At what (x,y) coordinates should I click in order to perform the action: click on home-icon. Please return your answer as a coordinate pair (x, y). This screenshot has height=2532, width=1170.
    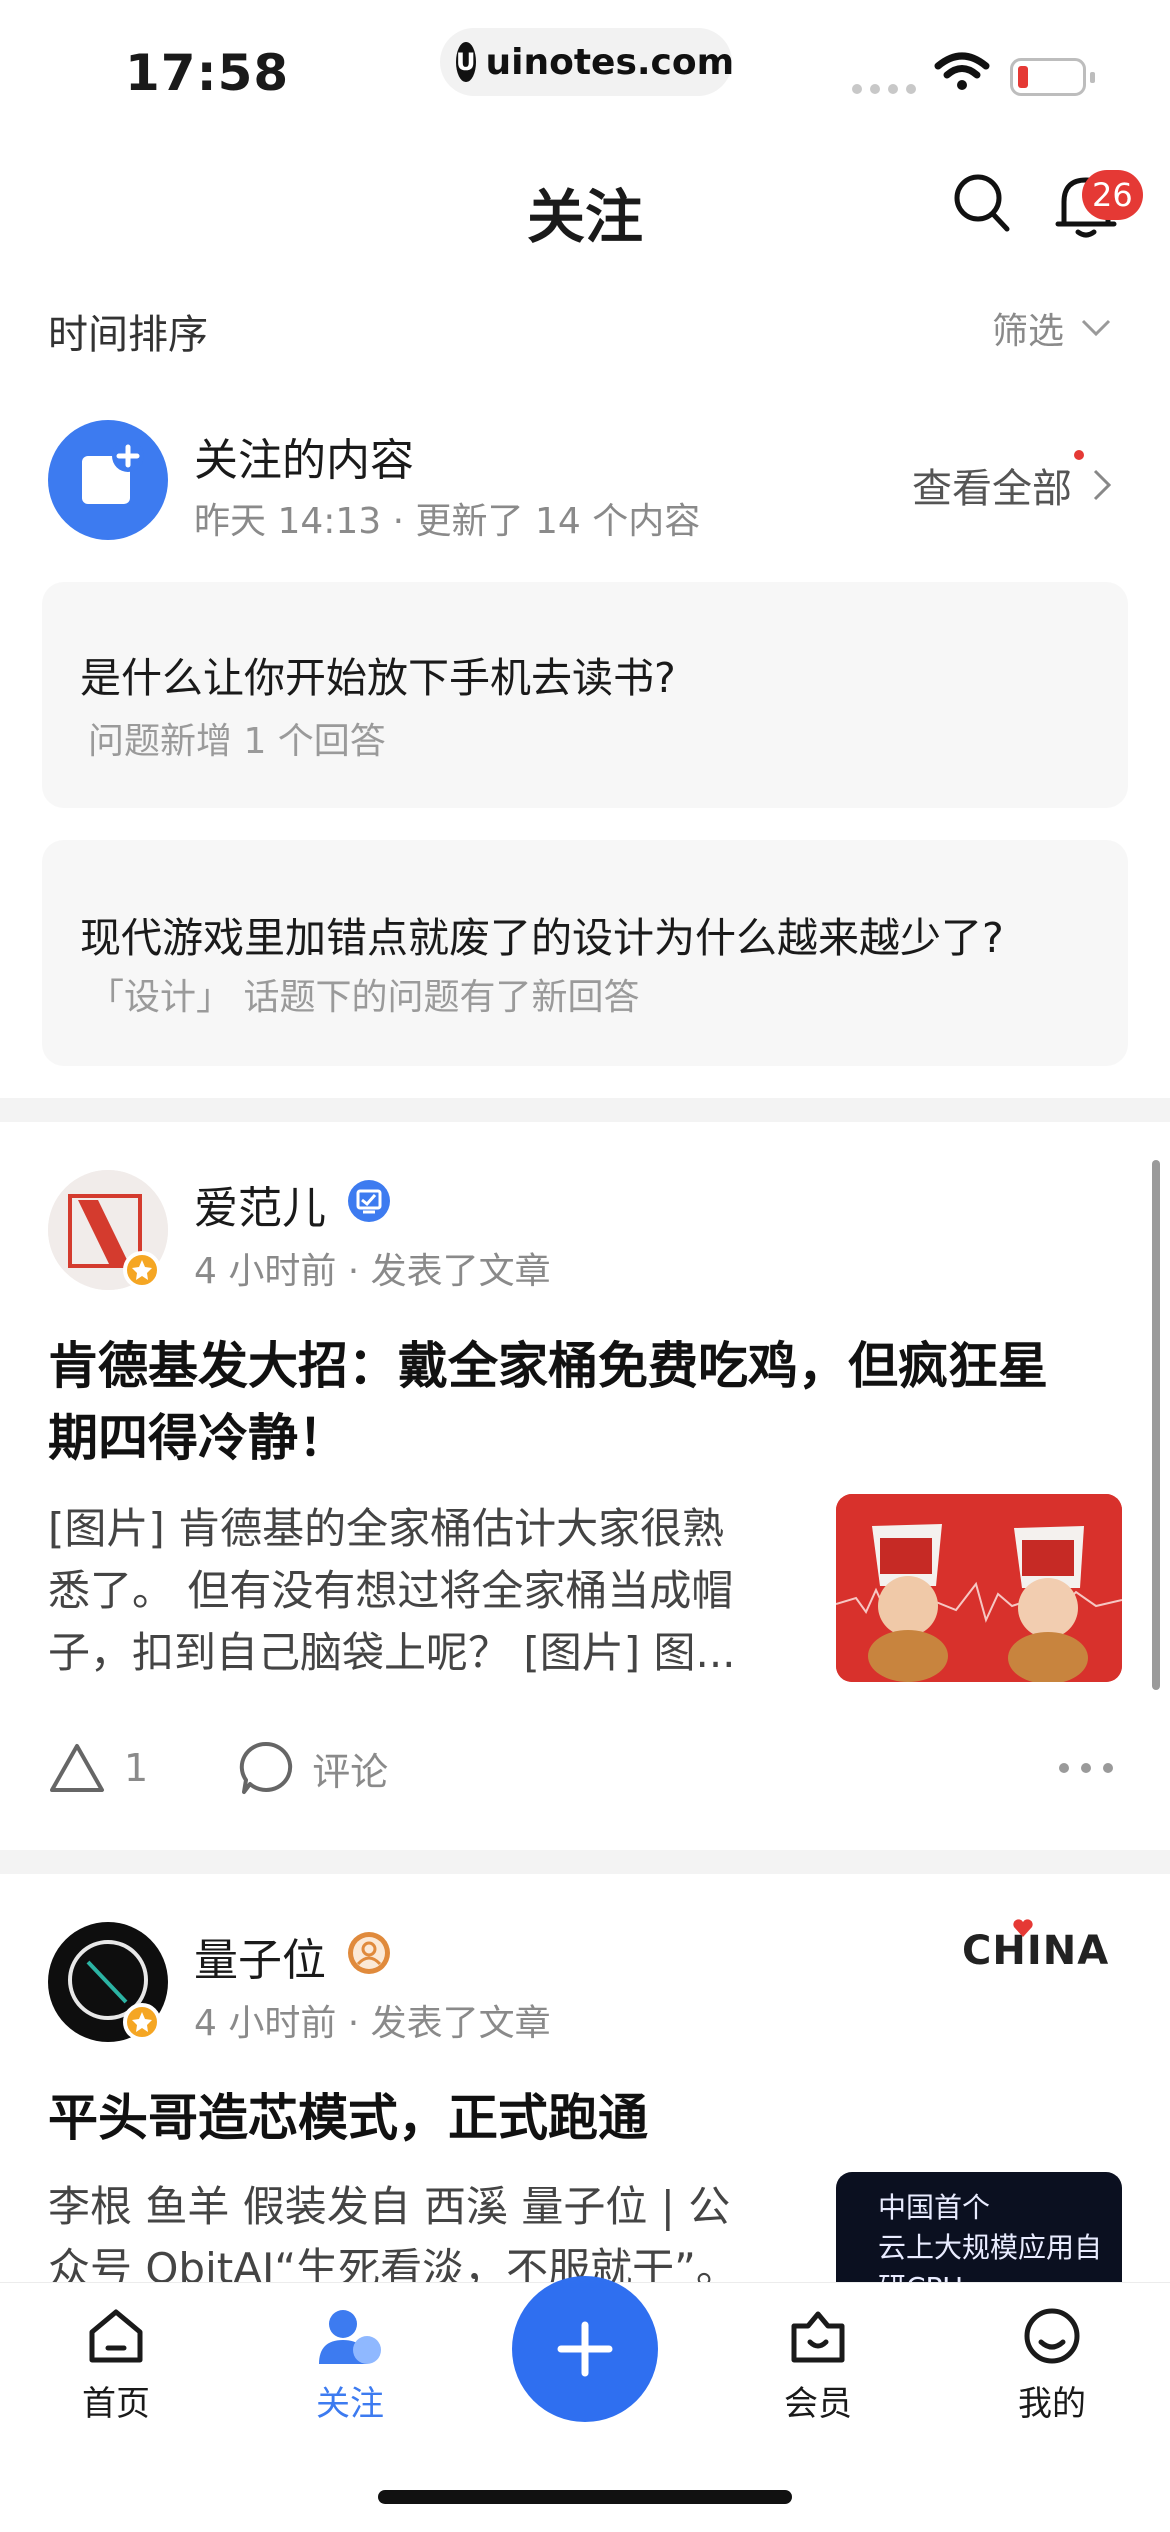
    Looking at the image, I should click on (116, 2336).